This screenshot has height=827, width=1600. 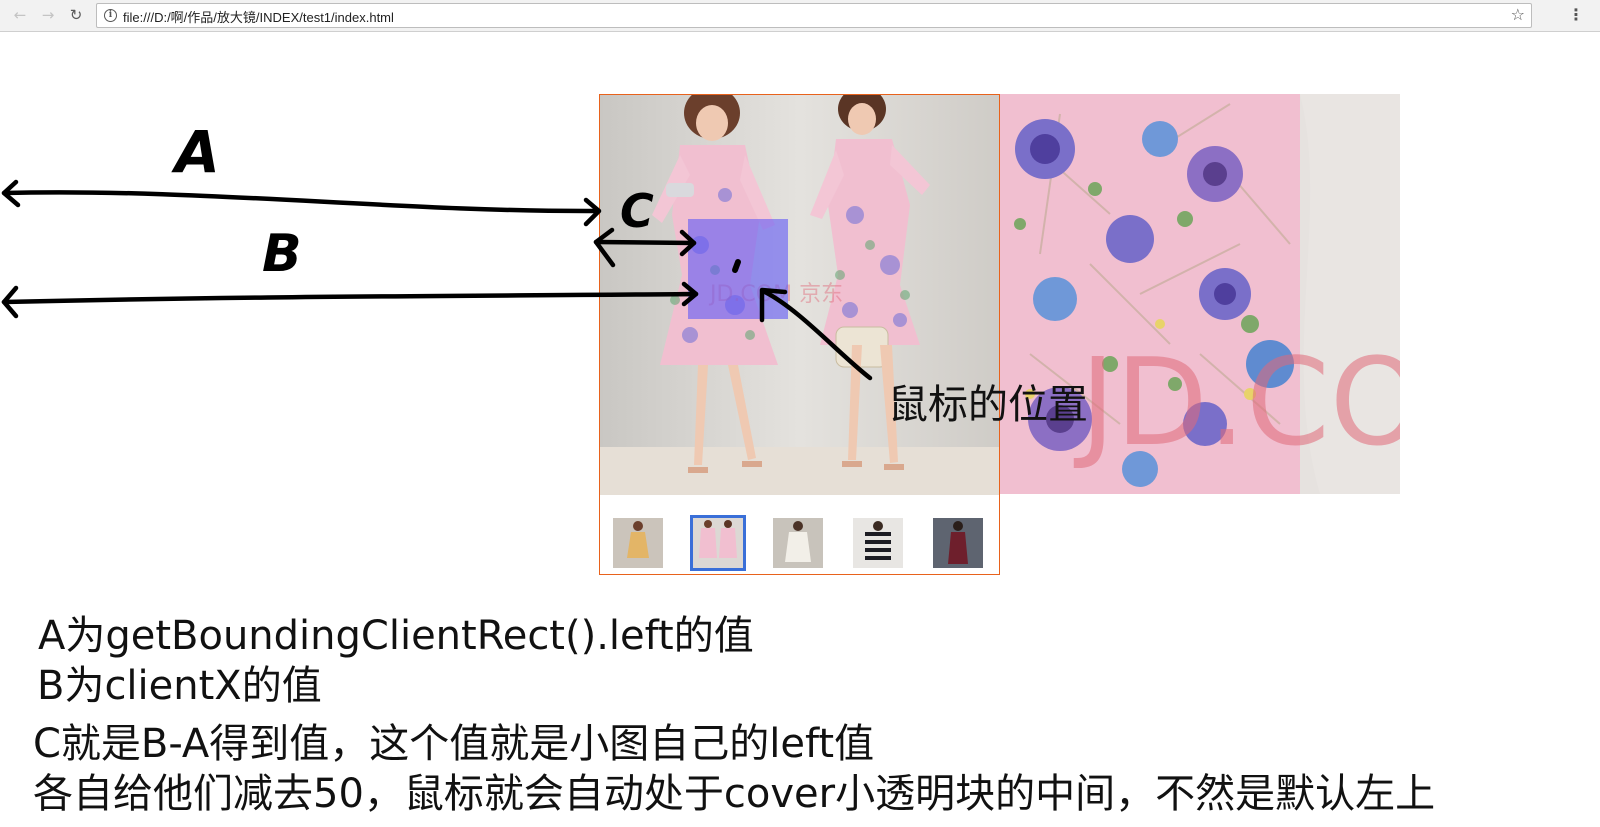 I want to click on info-icon: i, so click(x=110, y=15).